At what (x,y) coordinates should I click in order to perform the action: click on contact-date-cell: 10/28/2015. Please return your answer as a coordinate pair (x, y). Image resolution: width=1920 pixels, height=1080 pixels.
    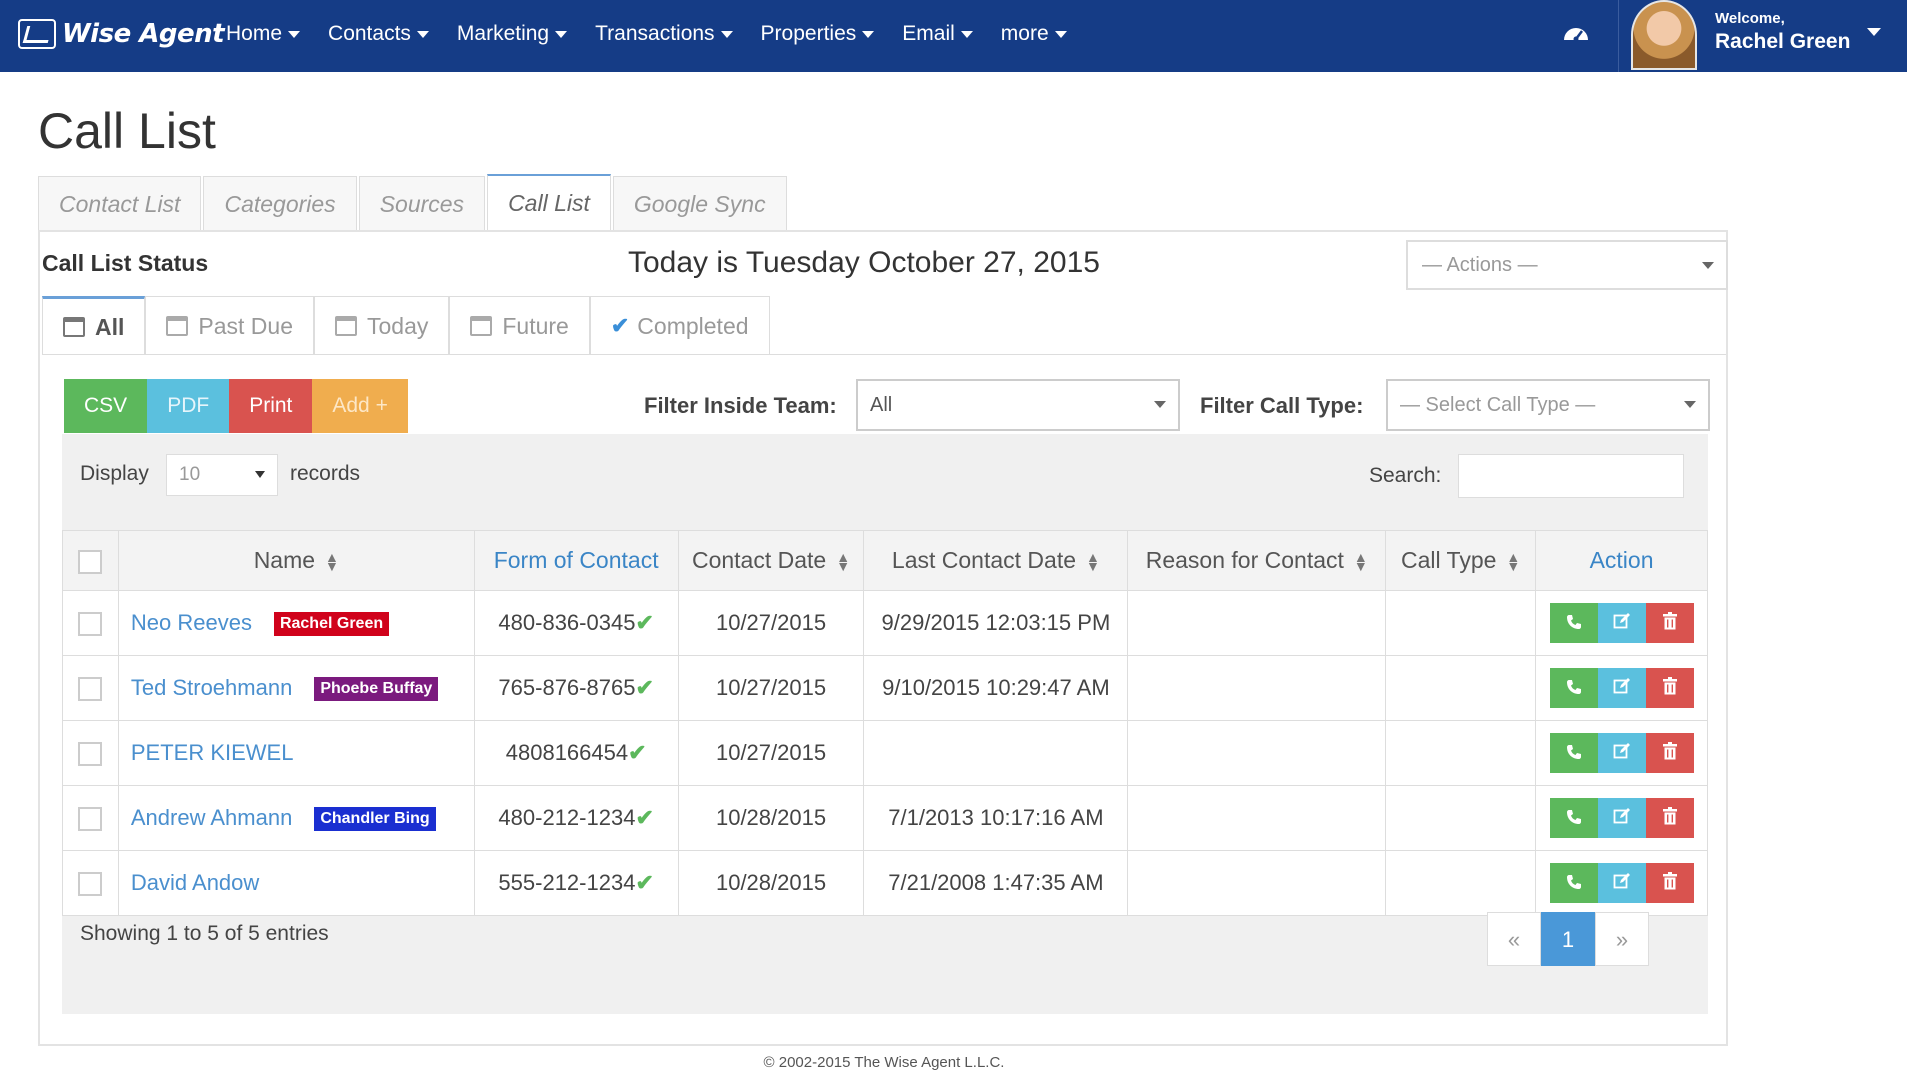
    Looking at the image, I should click on (771, 883).